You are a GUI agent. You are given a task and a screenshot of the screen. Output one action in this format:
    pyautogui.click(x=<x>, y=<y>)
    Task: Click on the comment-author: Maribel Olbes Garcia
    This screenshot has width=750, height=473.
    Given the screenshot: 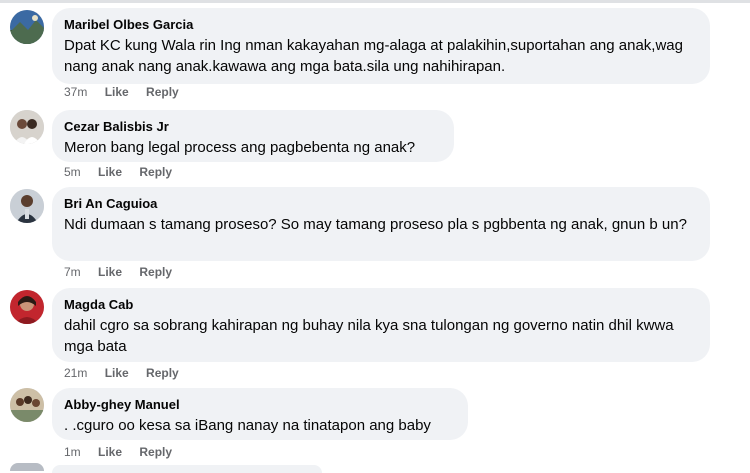 What is the action you would take?
    pyautogui.click(x=381, y=24)
    